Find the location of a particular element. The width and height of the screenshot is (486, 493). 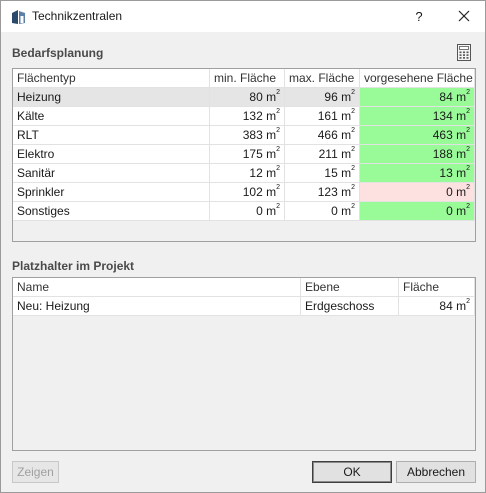

cell-max: 161 m2 is located at coordinates (322, 116).